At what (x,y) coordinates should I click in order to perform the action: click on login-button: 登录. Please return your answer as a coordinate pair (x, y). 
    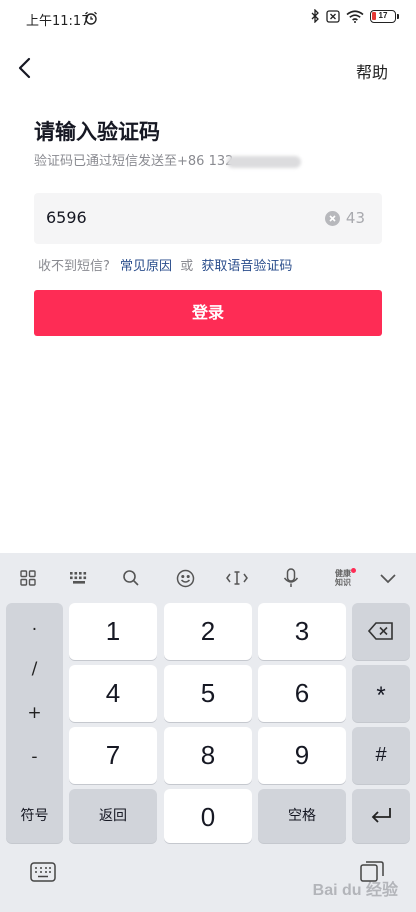
    Looking at the image, I should click on (208, 313).